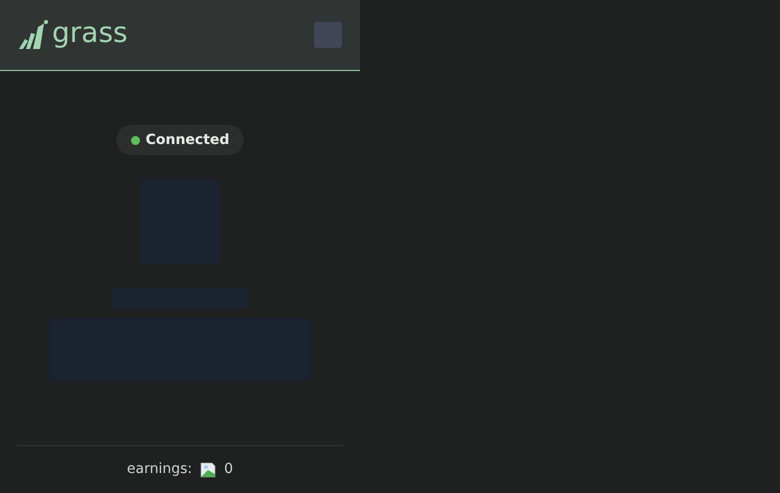 This screenshot has width=780, height=493. What do you see at coordinates (208, 470) in the screenshot?
I see `broken-image-icon` at bounding box center [208, 470].